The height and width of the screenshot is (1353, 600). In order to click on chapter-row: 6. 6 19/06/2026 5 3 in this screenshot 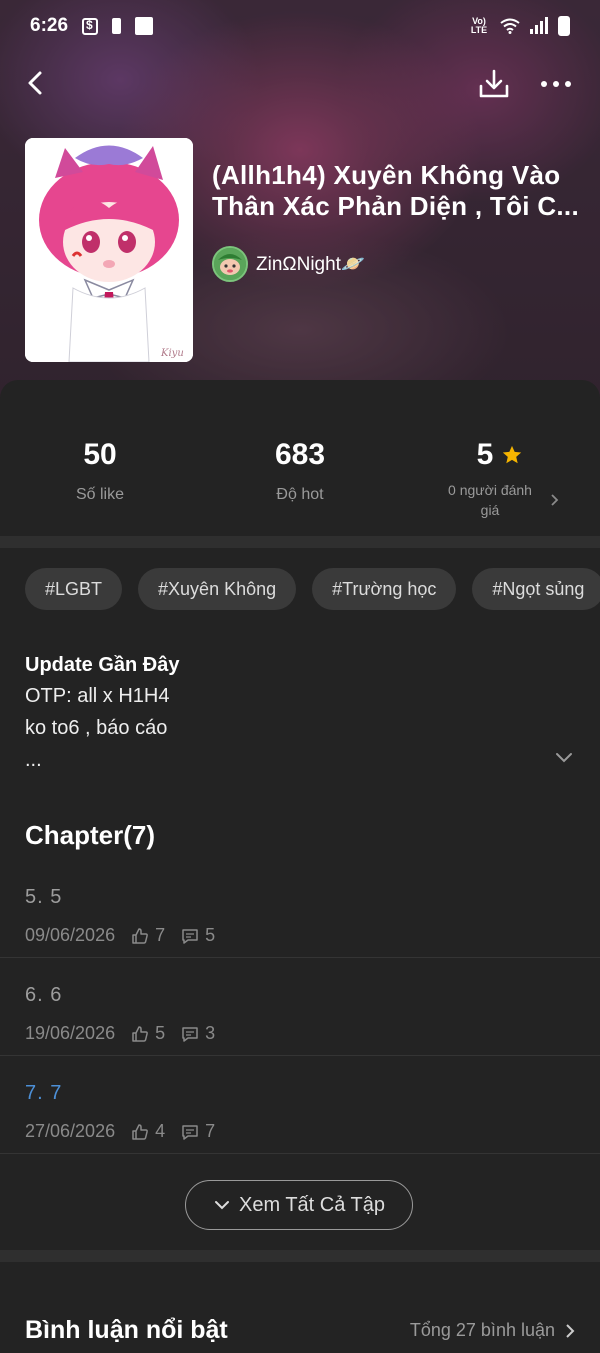, I will do `click(300, 1007)`.